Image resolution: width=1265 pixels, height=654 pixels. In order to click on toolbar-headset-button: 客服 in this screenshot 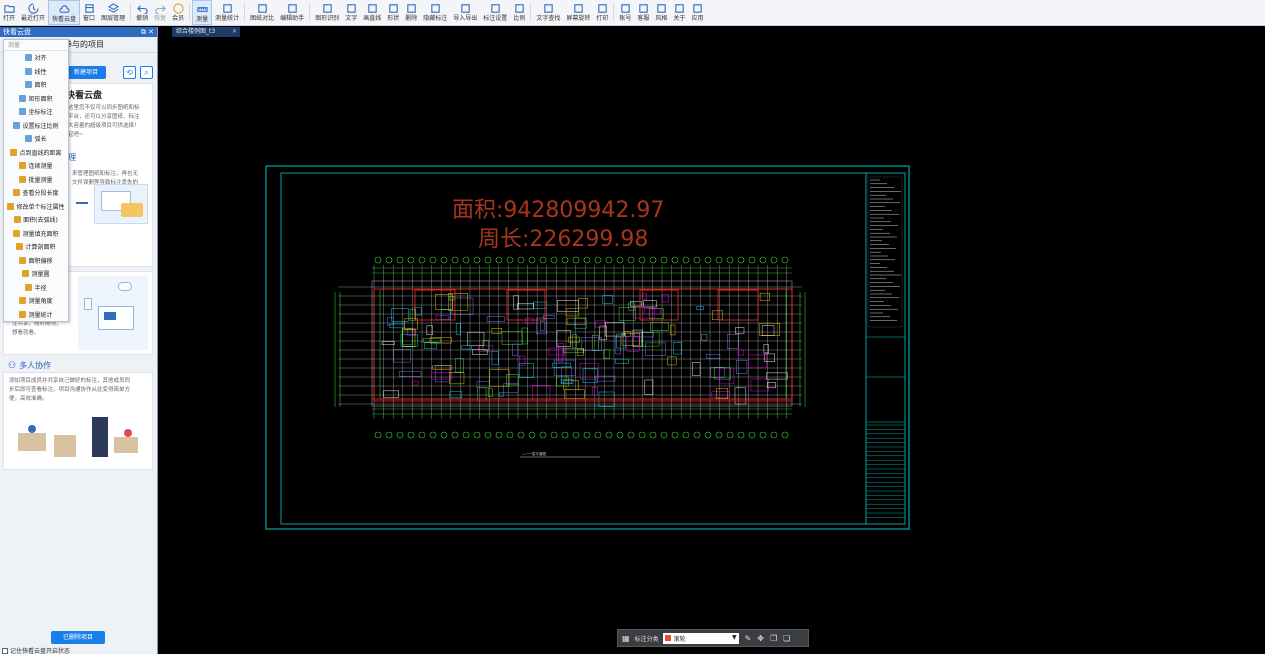, I will do `click(643, 12)`.